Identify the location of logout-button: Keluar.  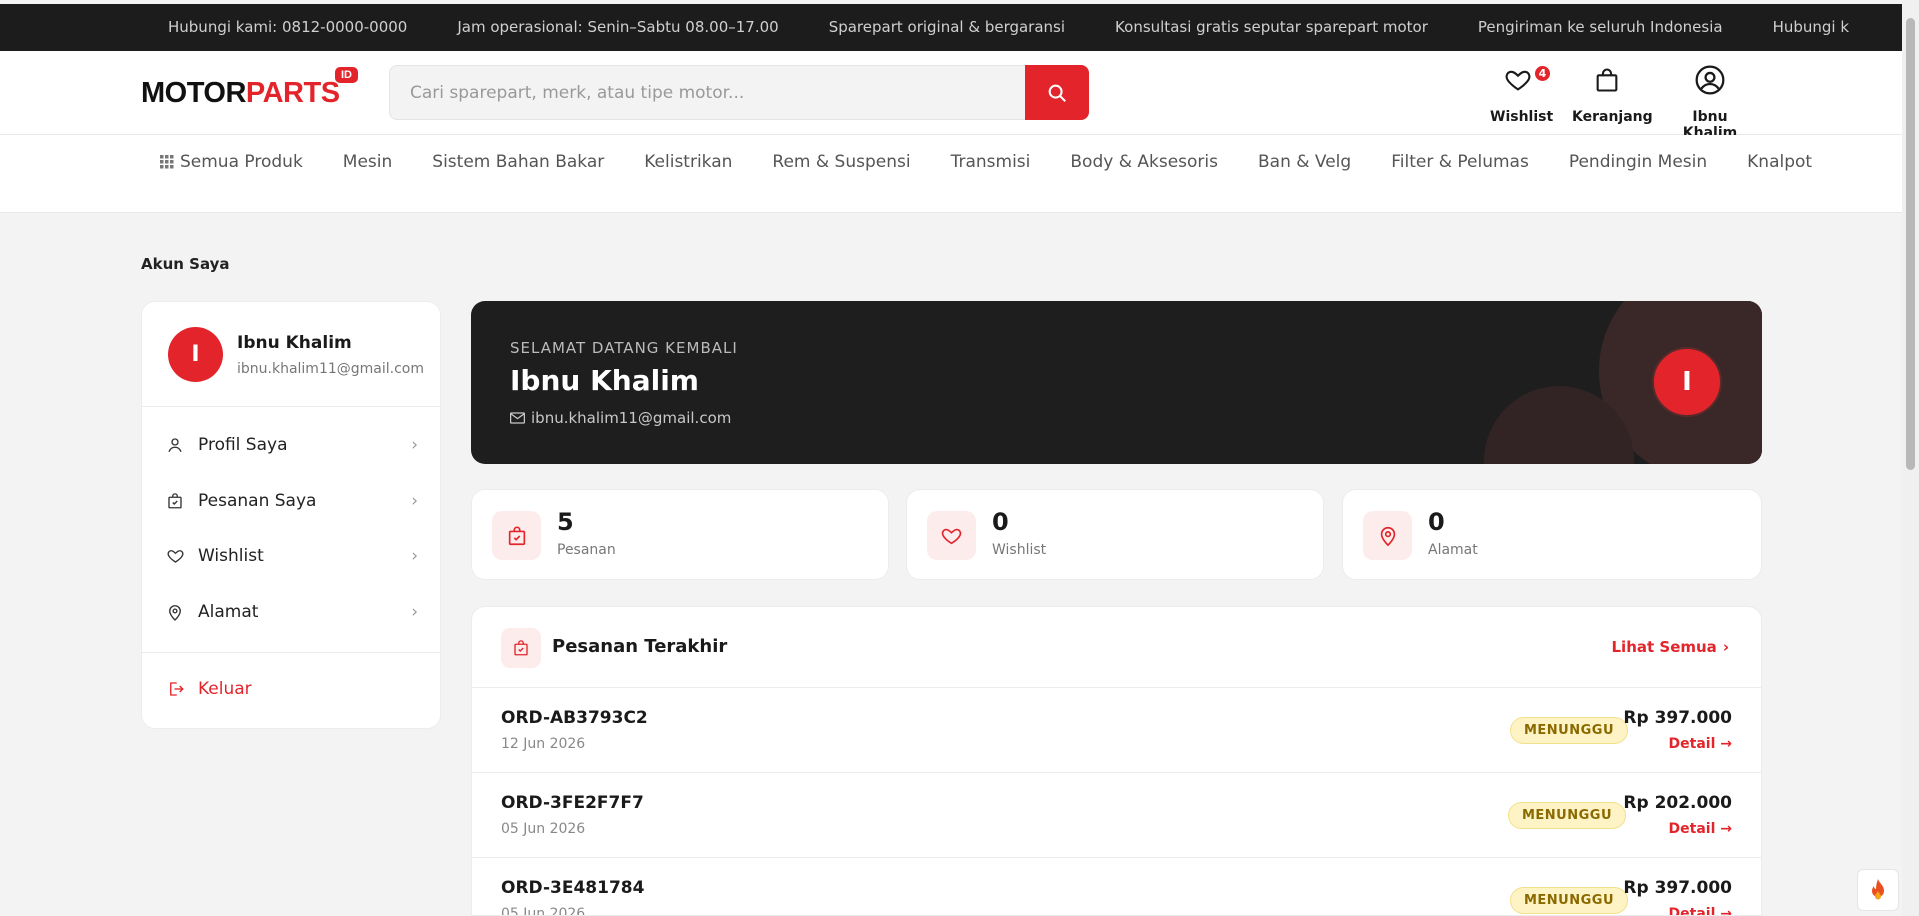
(292, 689).